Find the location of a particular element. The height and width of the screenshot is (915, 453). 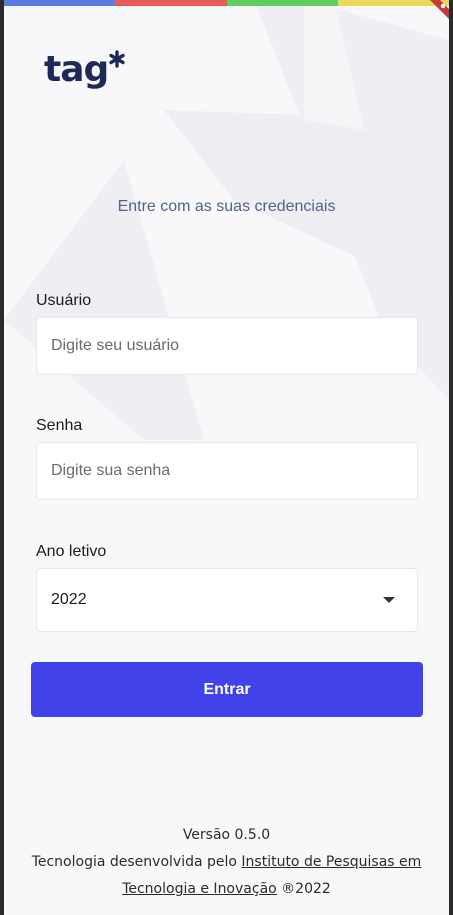

brand-logo: tag is located at coordinates (89, 74).